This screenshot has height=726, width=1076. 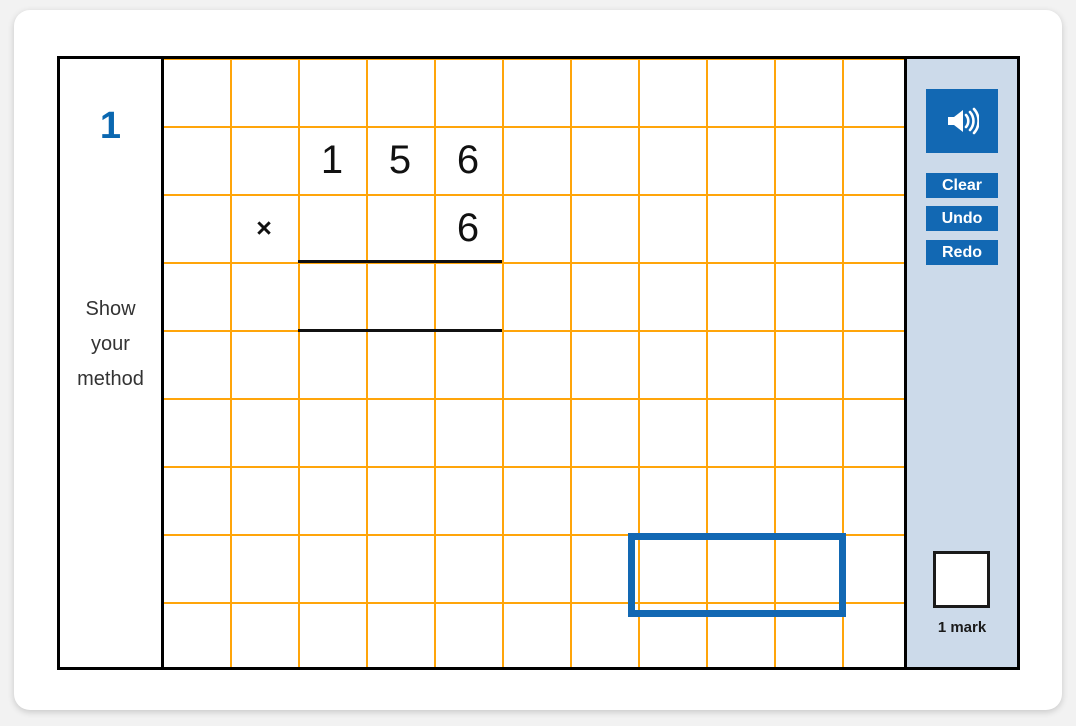 I want to click on speaker-button, so click(x=962, y=121).